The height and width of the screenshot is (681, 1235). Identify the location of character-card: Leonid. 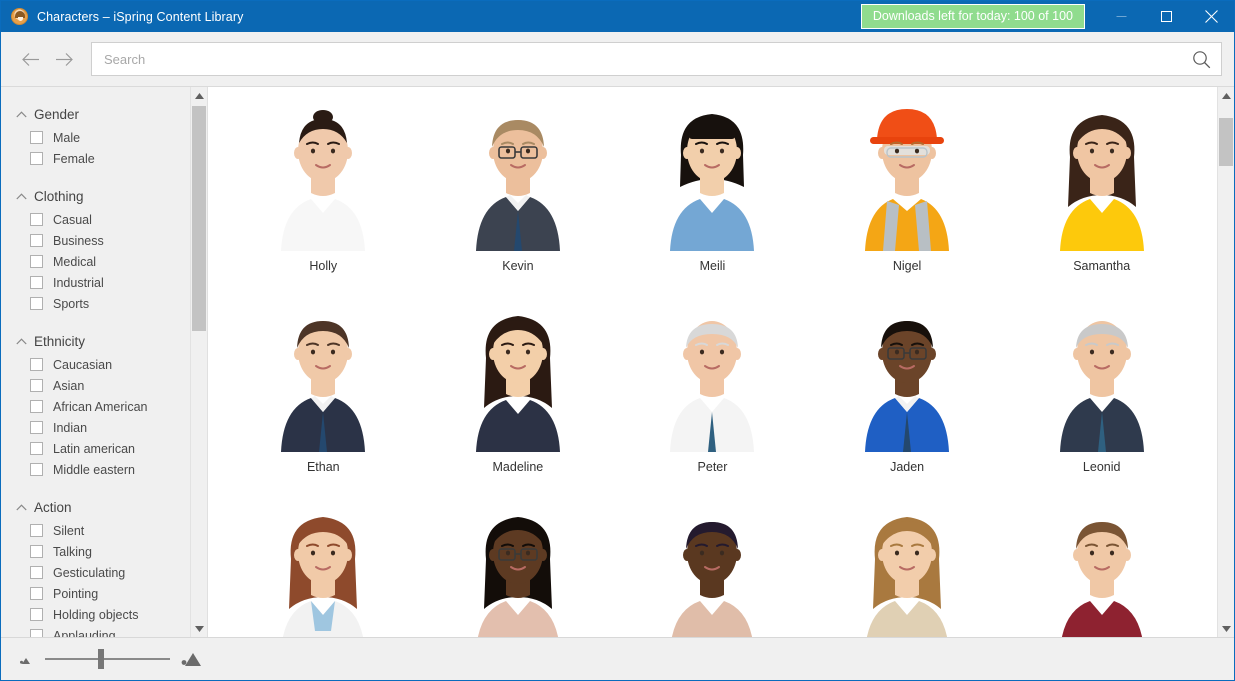
(1101, 400).